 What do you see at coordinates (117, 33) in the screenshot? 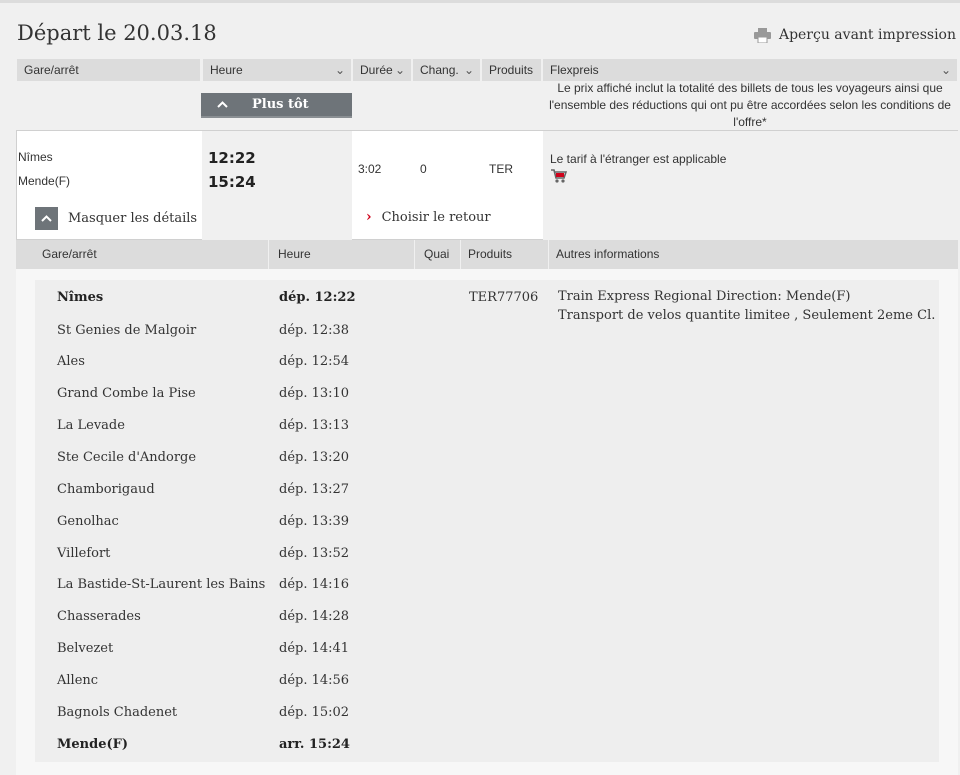
I see `page-title: Départ le 20.03.18` at bounding box center [117, 33].